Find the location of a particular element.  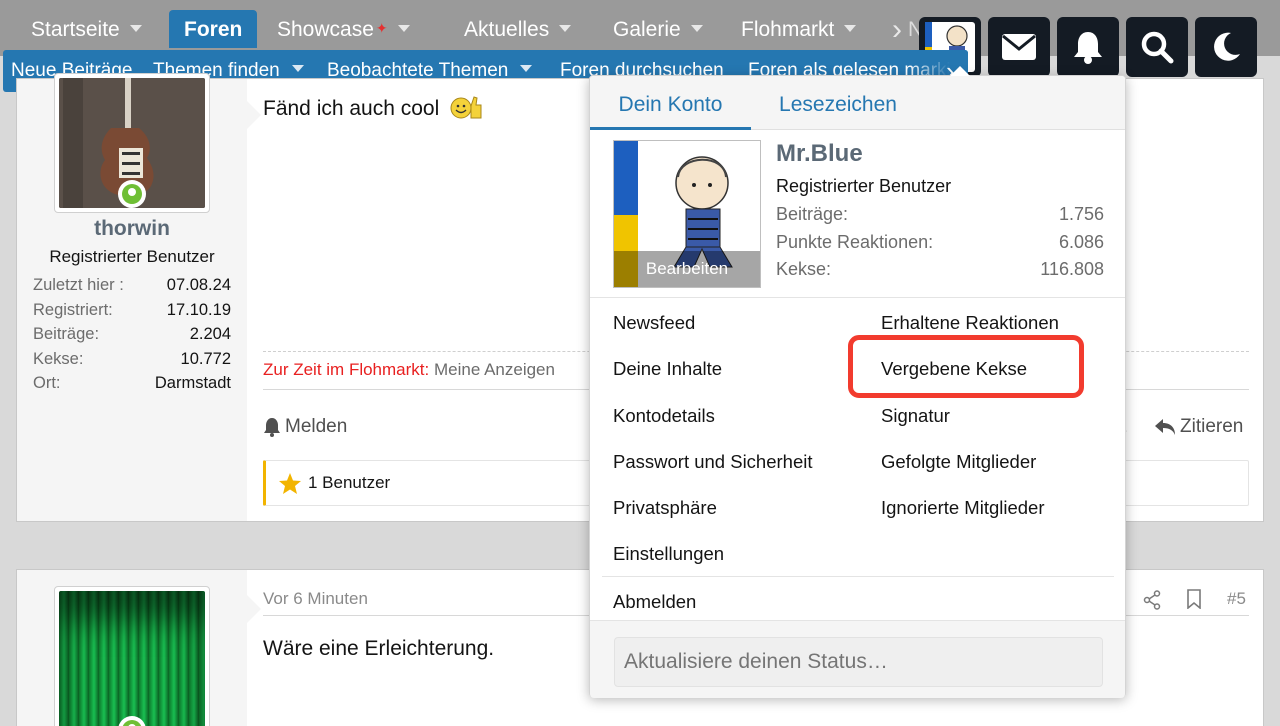

status-input is located at coordinates (858, 662).